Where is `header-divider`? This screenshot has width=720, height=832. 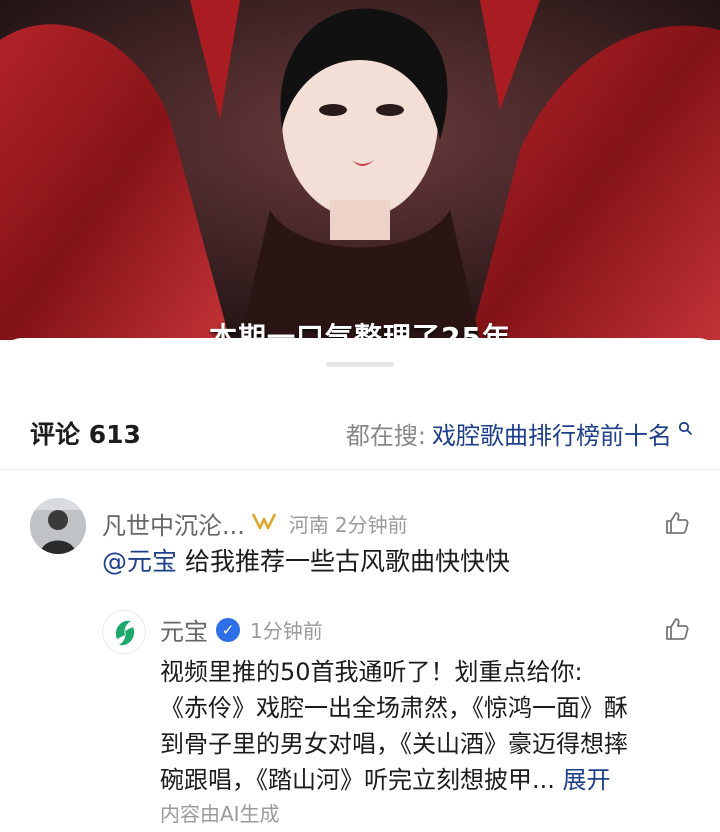 header-divider is located at coordinates (360, 469).